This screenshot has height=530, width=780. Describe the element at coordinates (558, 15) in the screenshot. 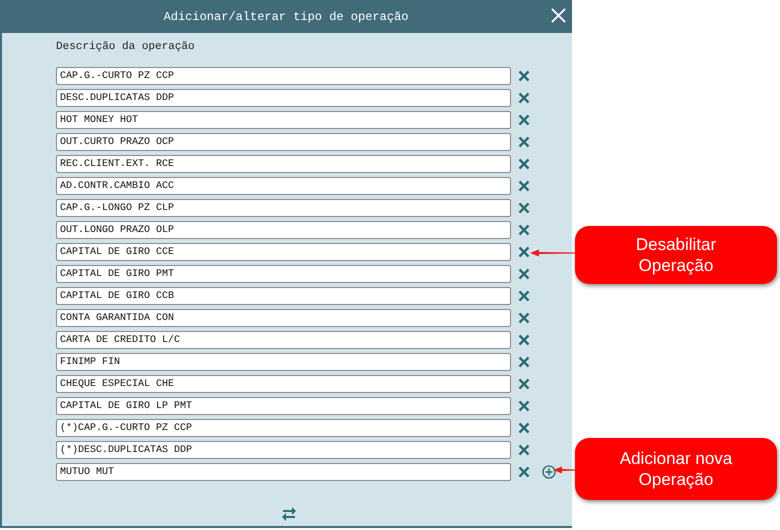

I see `close-icon` at that location.